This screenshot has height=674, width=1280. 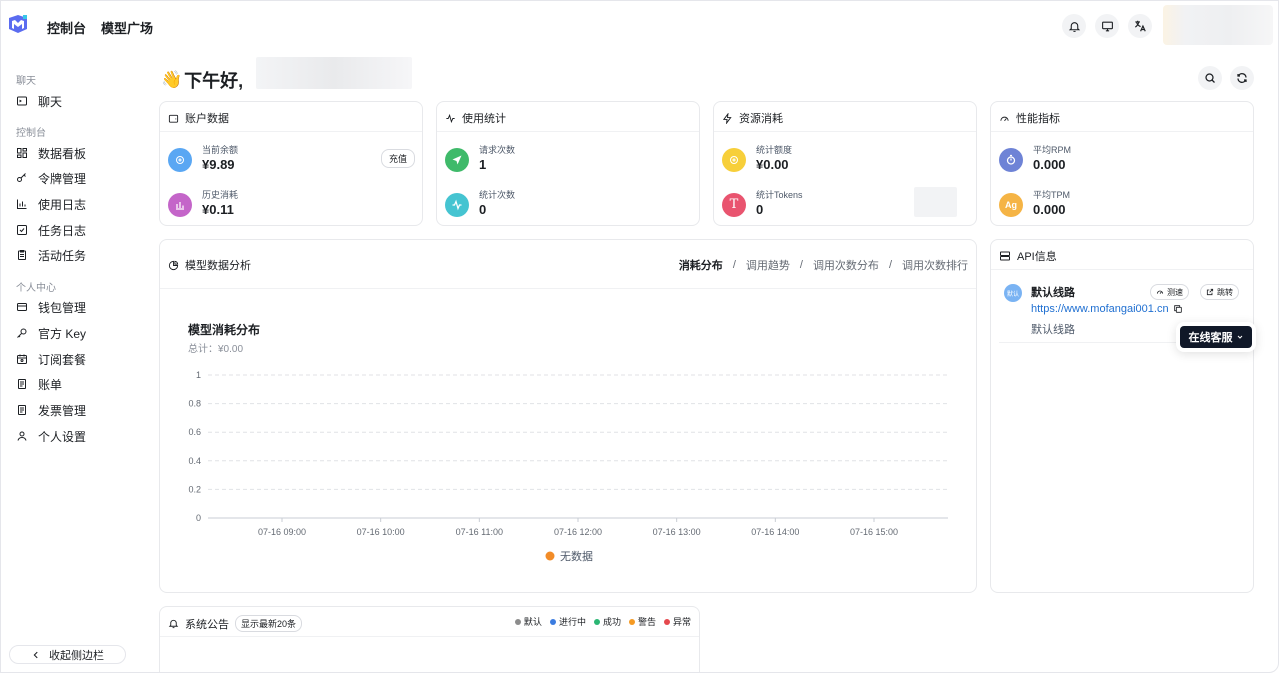 I want to click on legend-error: 异常, so click(x=677, y=621).